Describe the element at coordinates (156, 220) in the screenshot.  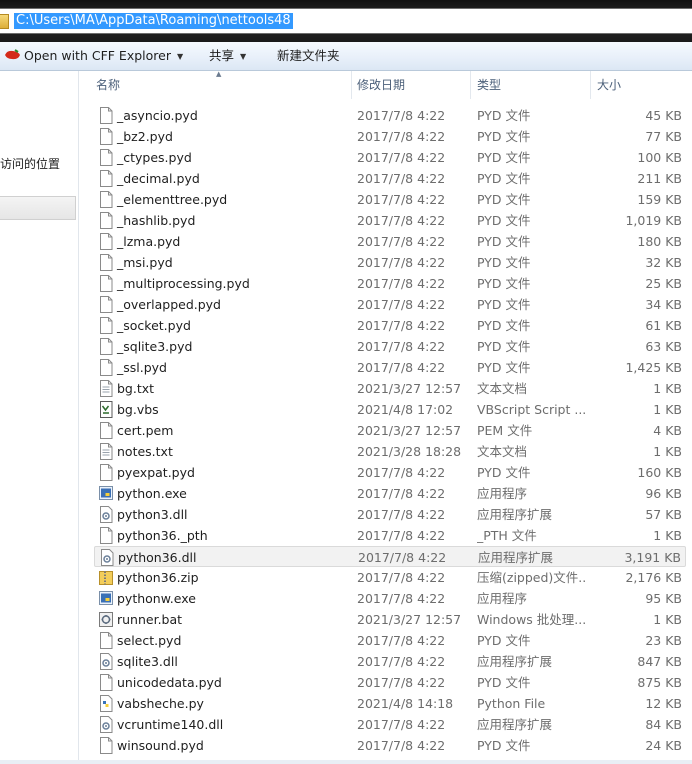
I see `file-name: _hashlib.pyd` at that location.